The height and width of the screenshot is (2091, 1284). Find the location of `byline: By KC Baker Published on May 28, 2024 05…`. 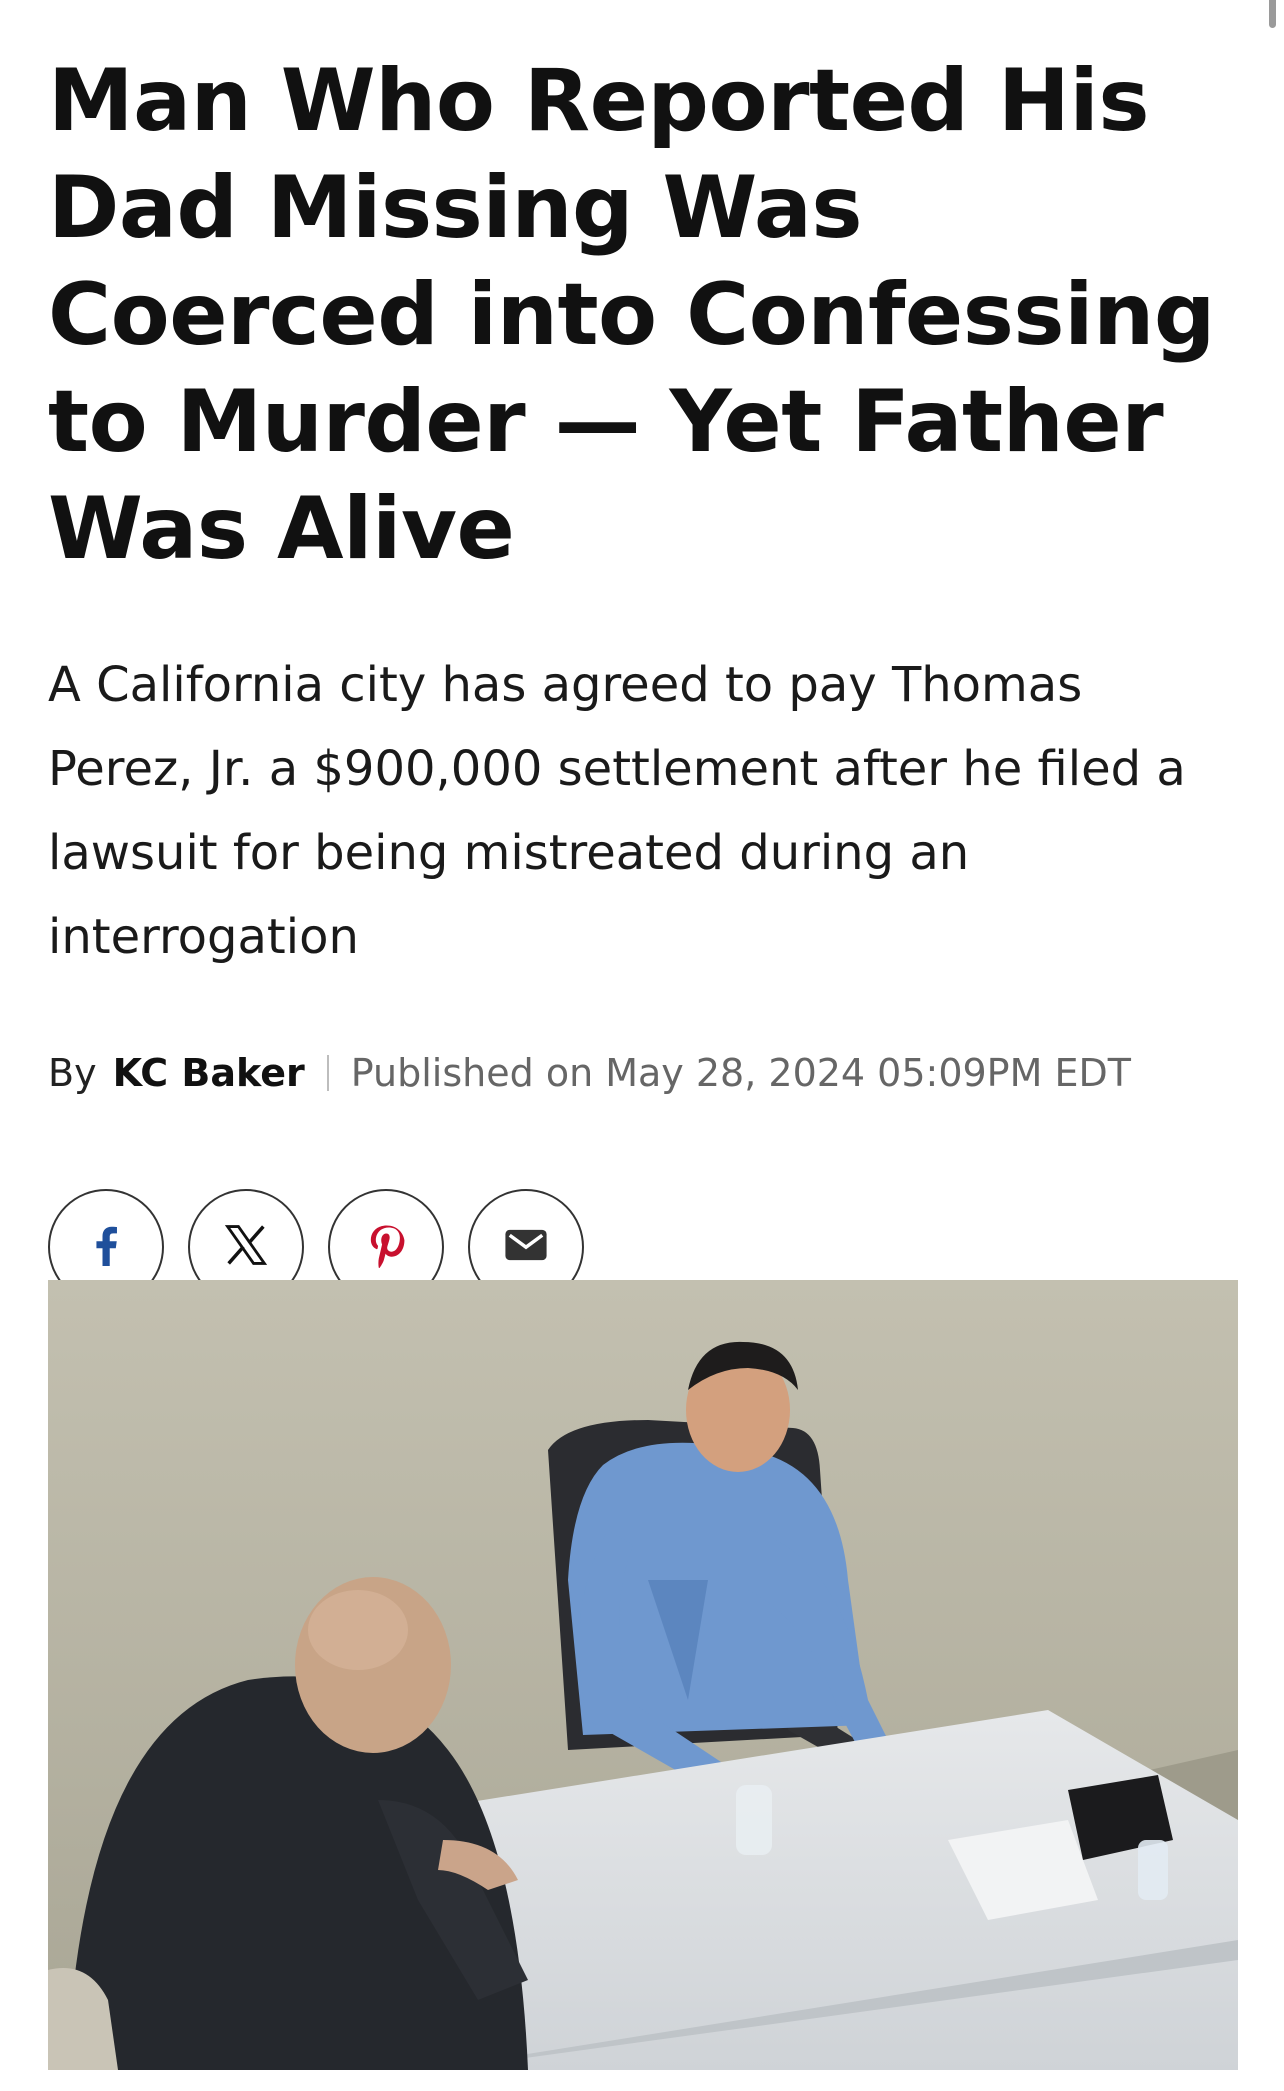

byline: By KC Baker Published on May 28, 2024 05… is located at coordinates (643, 1073).